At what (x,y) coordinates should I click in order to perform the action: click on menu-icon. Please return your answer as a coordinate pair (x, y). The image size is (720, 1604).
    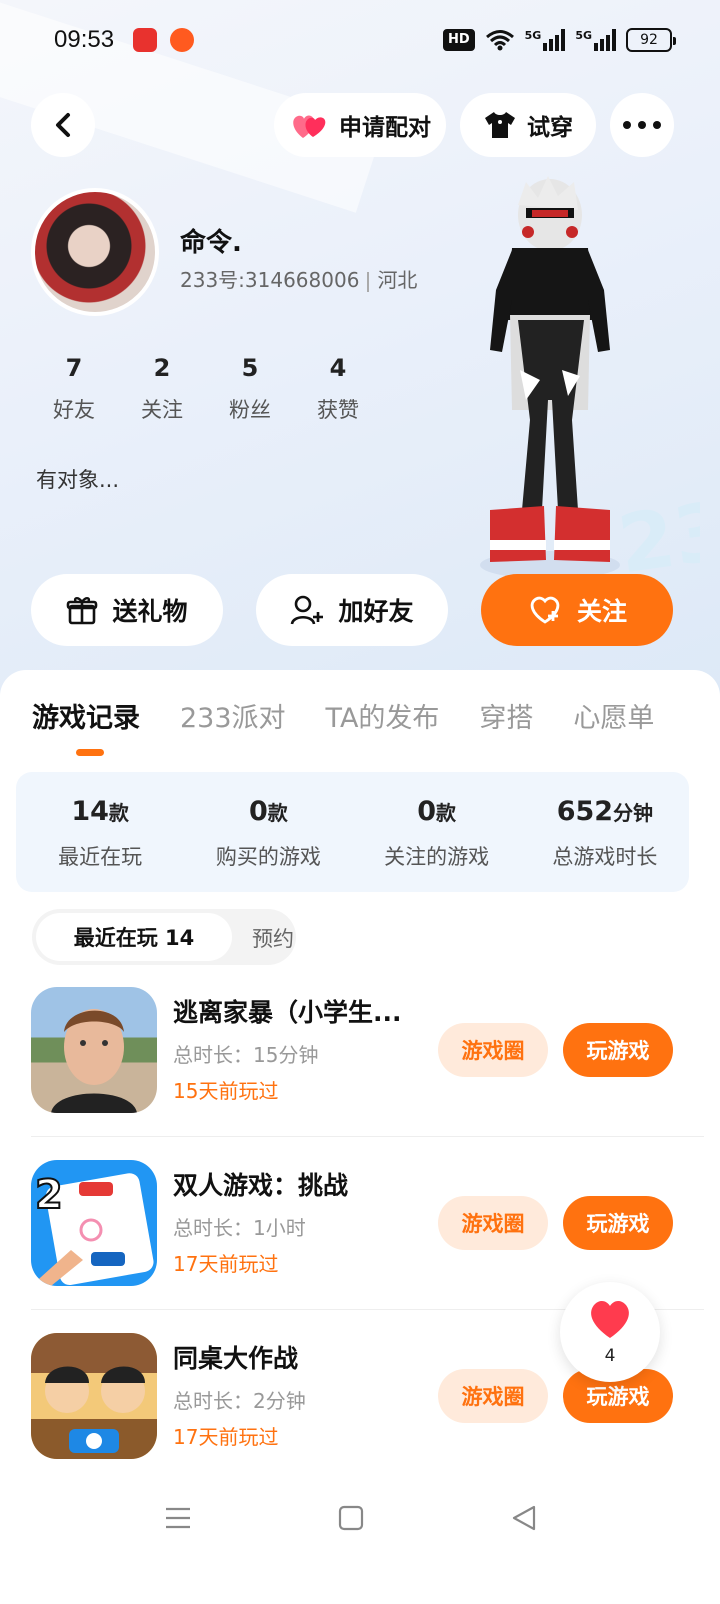
    Looking at the image, I should click on (178, 1518).